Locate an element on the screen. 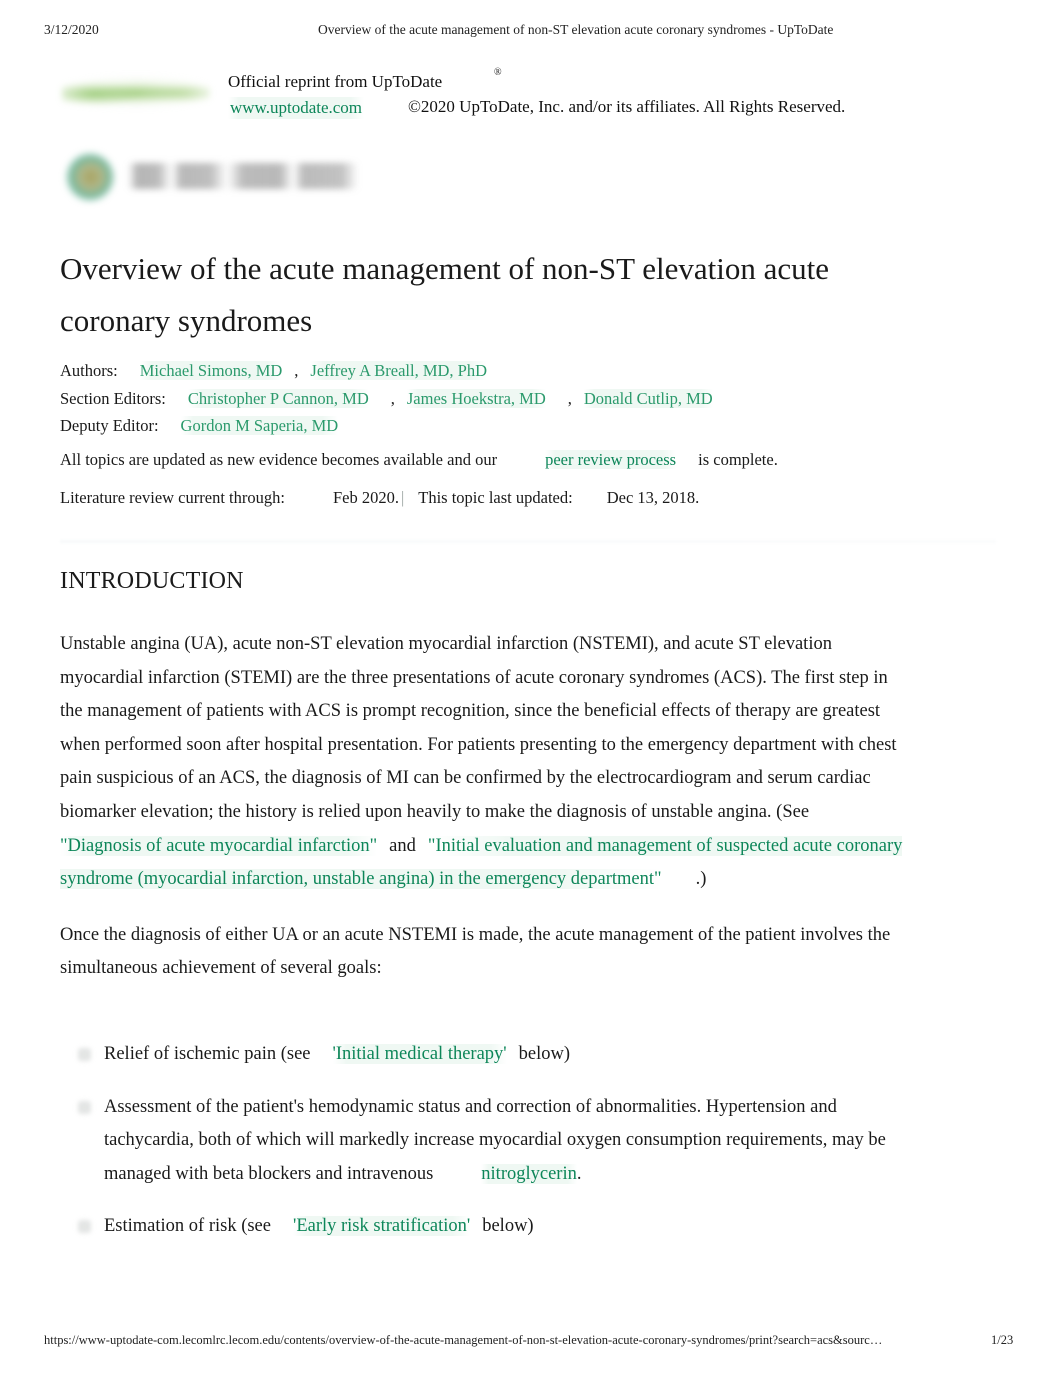 The width and height of the screenshot is (1062, 1377). nitroglycerin-link: nitroglycerin is located at coordinates (529, 1173).